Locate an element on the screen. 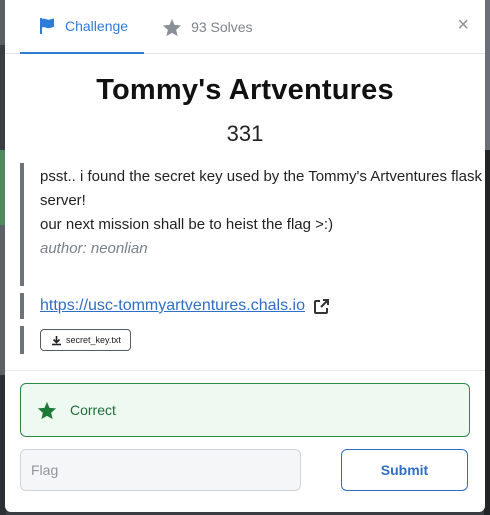  close-button: × is located at coordinates (463, 25).